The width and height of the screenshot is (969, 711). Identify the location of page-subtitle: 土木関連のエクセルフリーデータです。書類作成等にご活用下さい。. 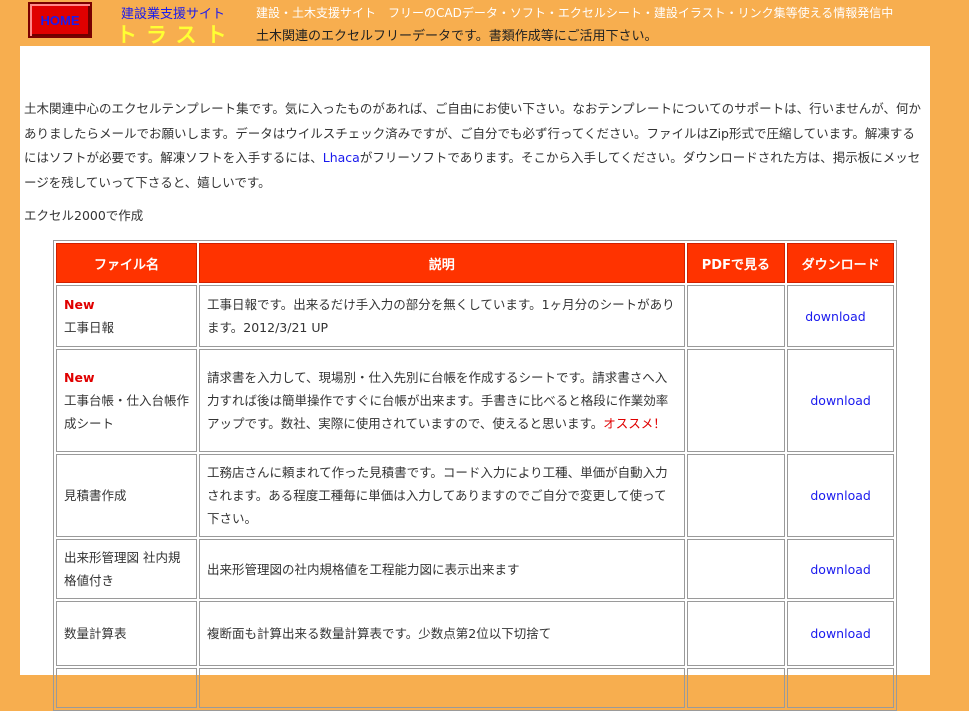
(457, 36).